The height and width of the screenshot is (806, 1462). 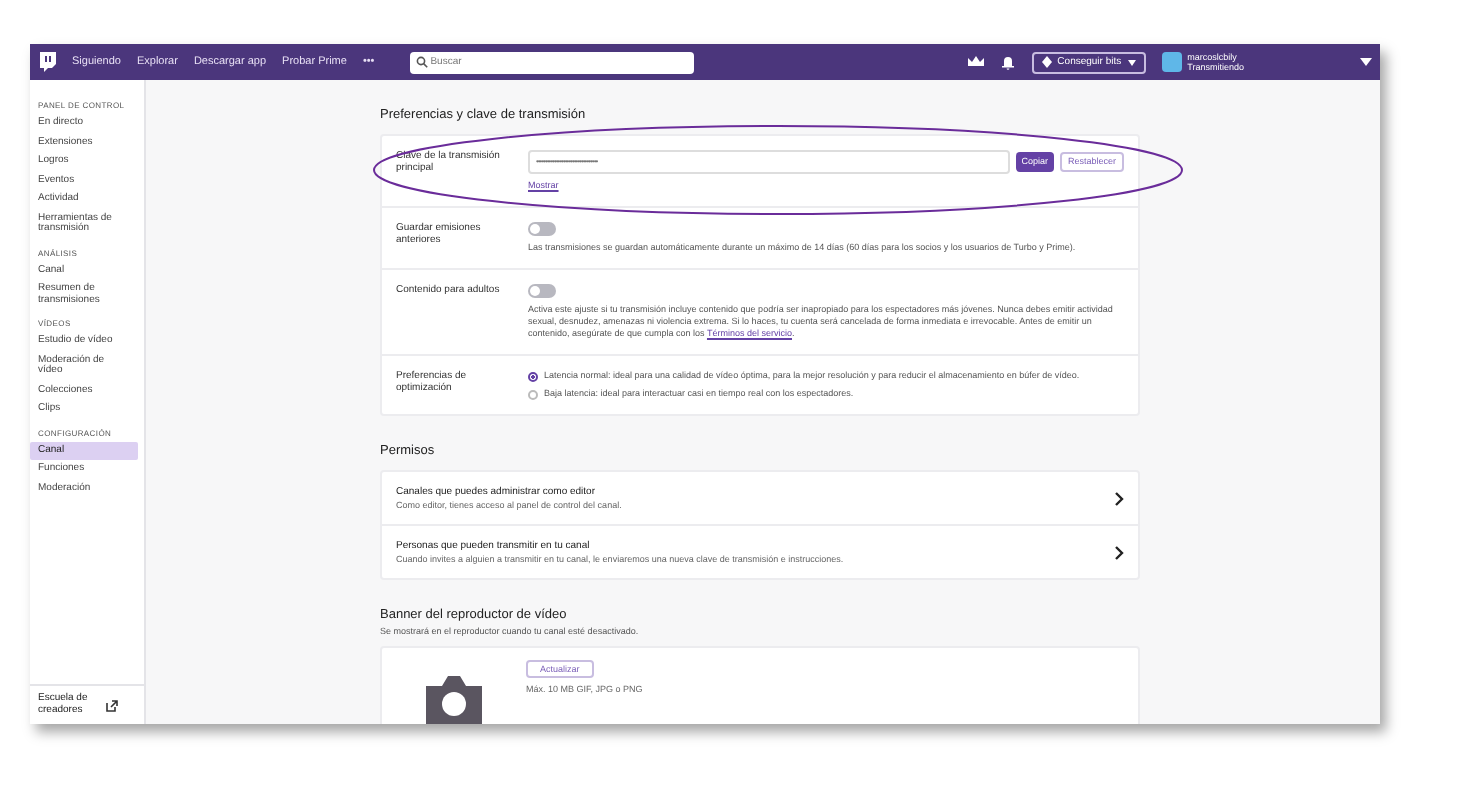 I want to click on logo-icon, so click(x=47, y=62).